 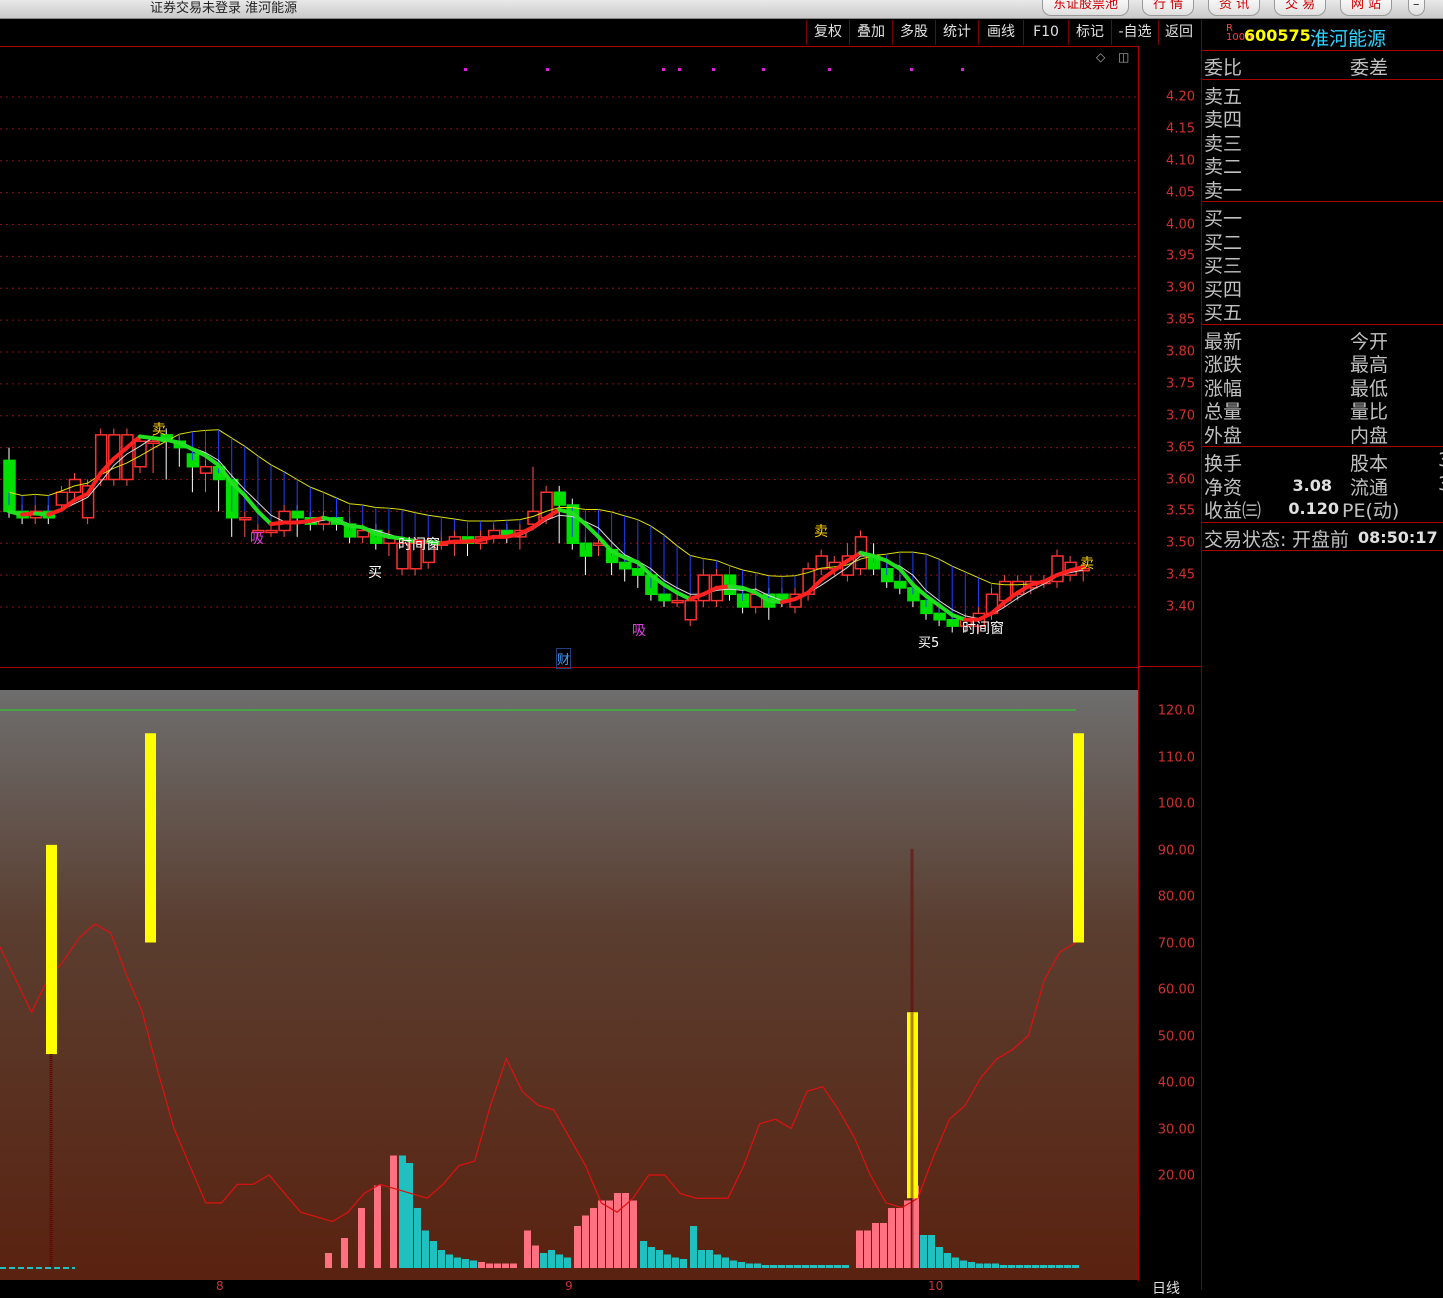 I want to click on diamond-icon: ◇, so click(x=1100, y=57).